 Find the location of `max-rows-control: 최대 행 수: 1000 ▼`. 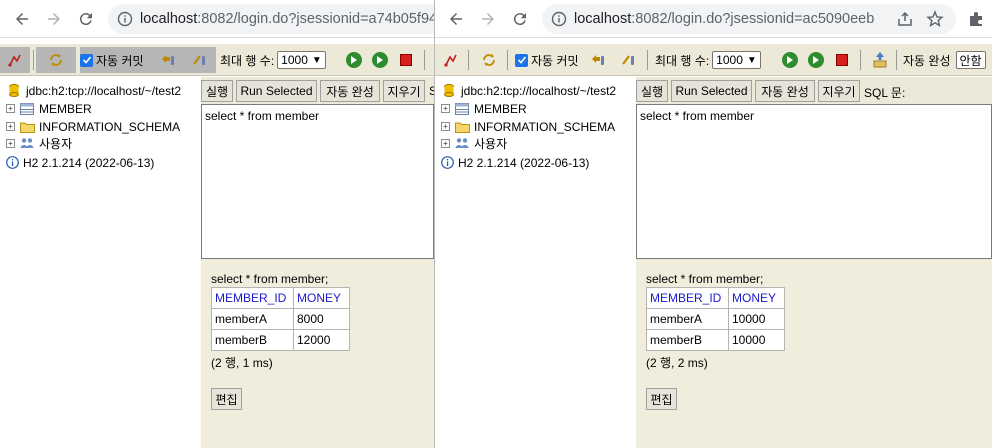

max-rows-control: 최대 행 수: 1000 ▼ is located at coordinates (708, 60).